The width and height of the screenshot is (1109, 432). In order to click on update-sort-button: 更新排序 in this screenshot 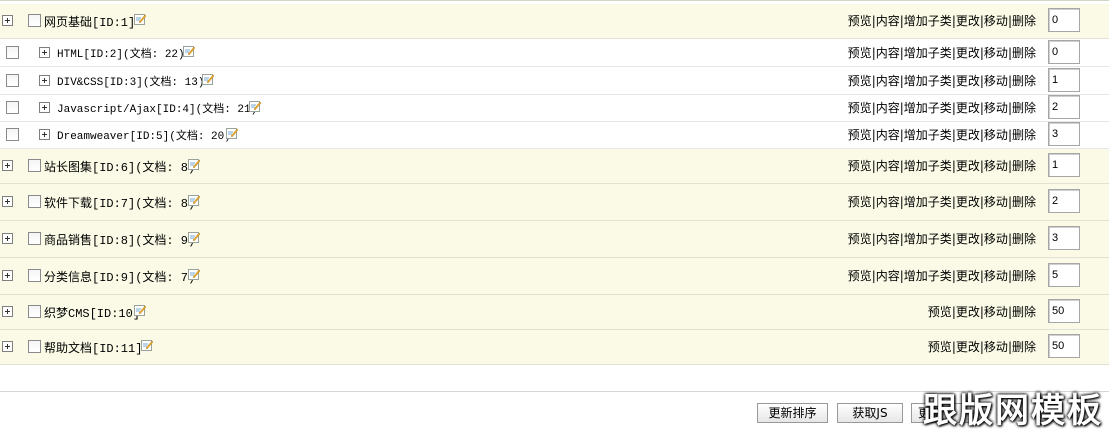, I will do `click(792, 413)`.